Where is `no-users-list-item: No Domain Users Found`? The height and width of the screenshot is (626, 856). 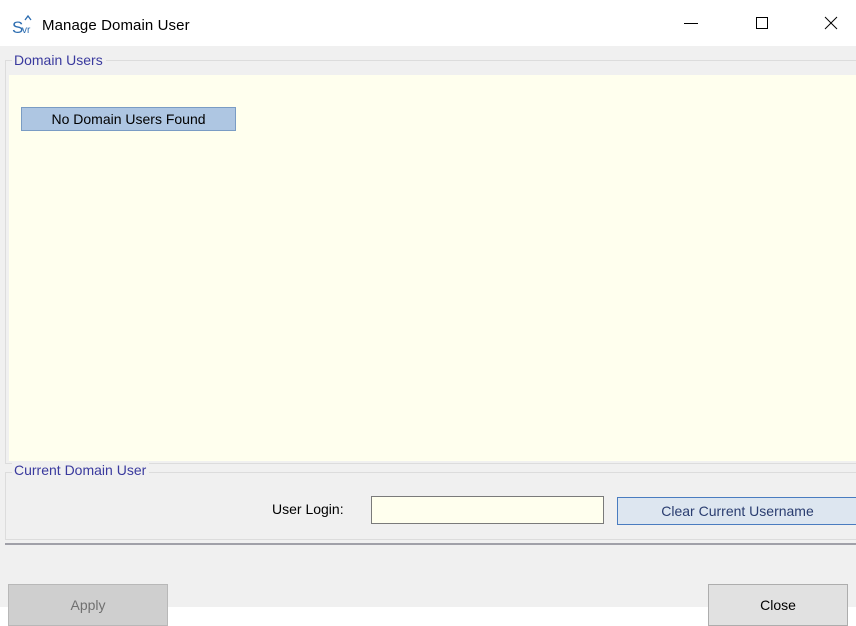 no-users-list-item: No Domain Users Found is located at coordinates (128, 119).